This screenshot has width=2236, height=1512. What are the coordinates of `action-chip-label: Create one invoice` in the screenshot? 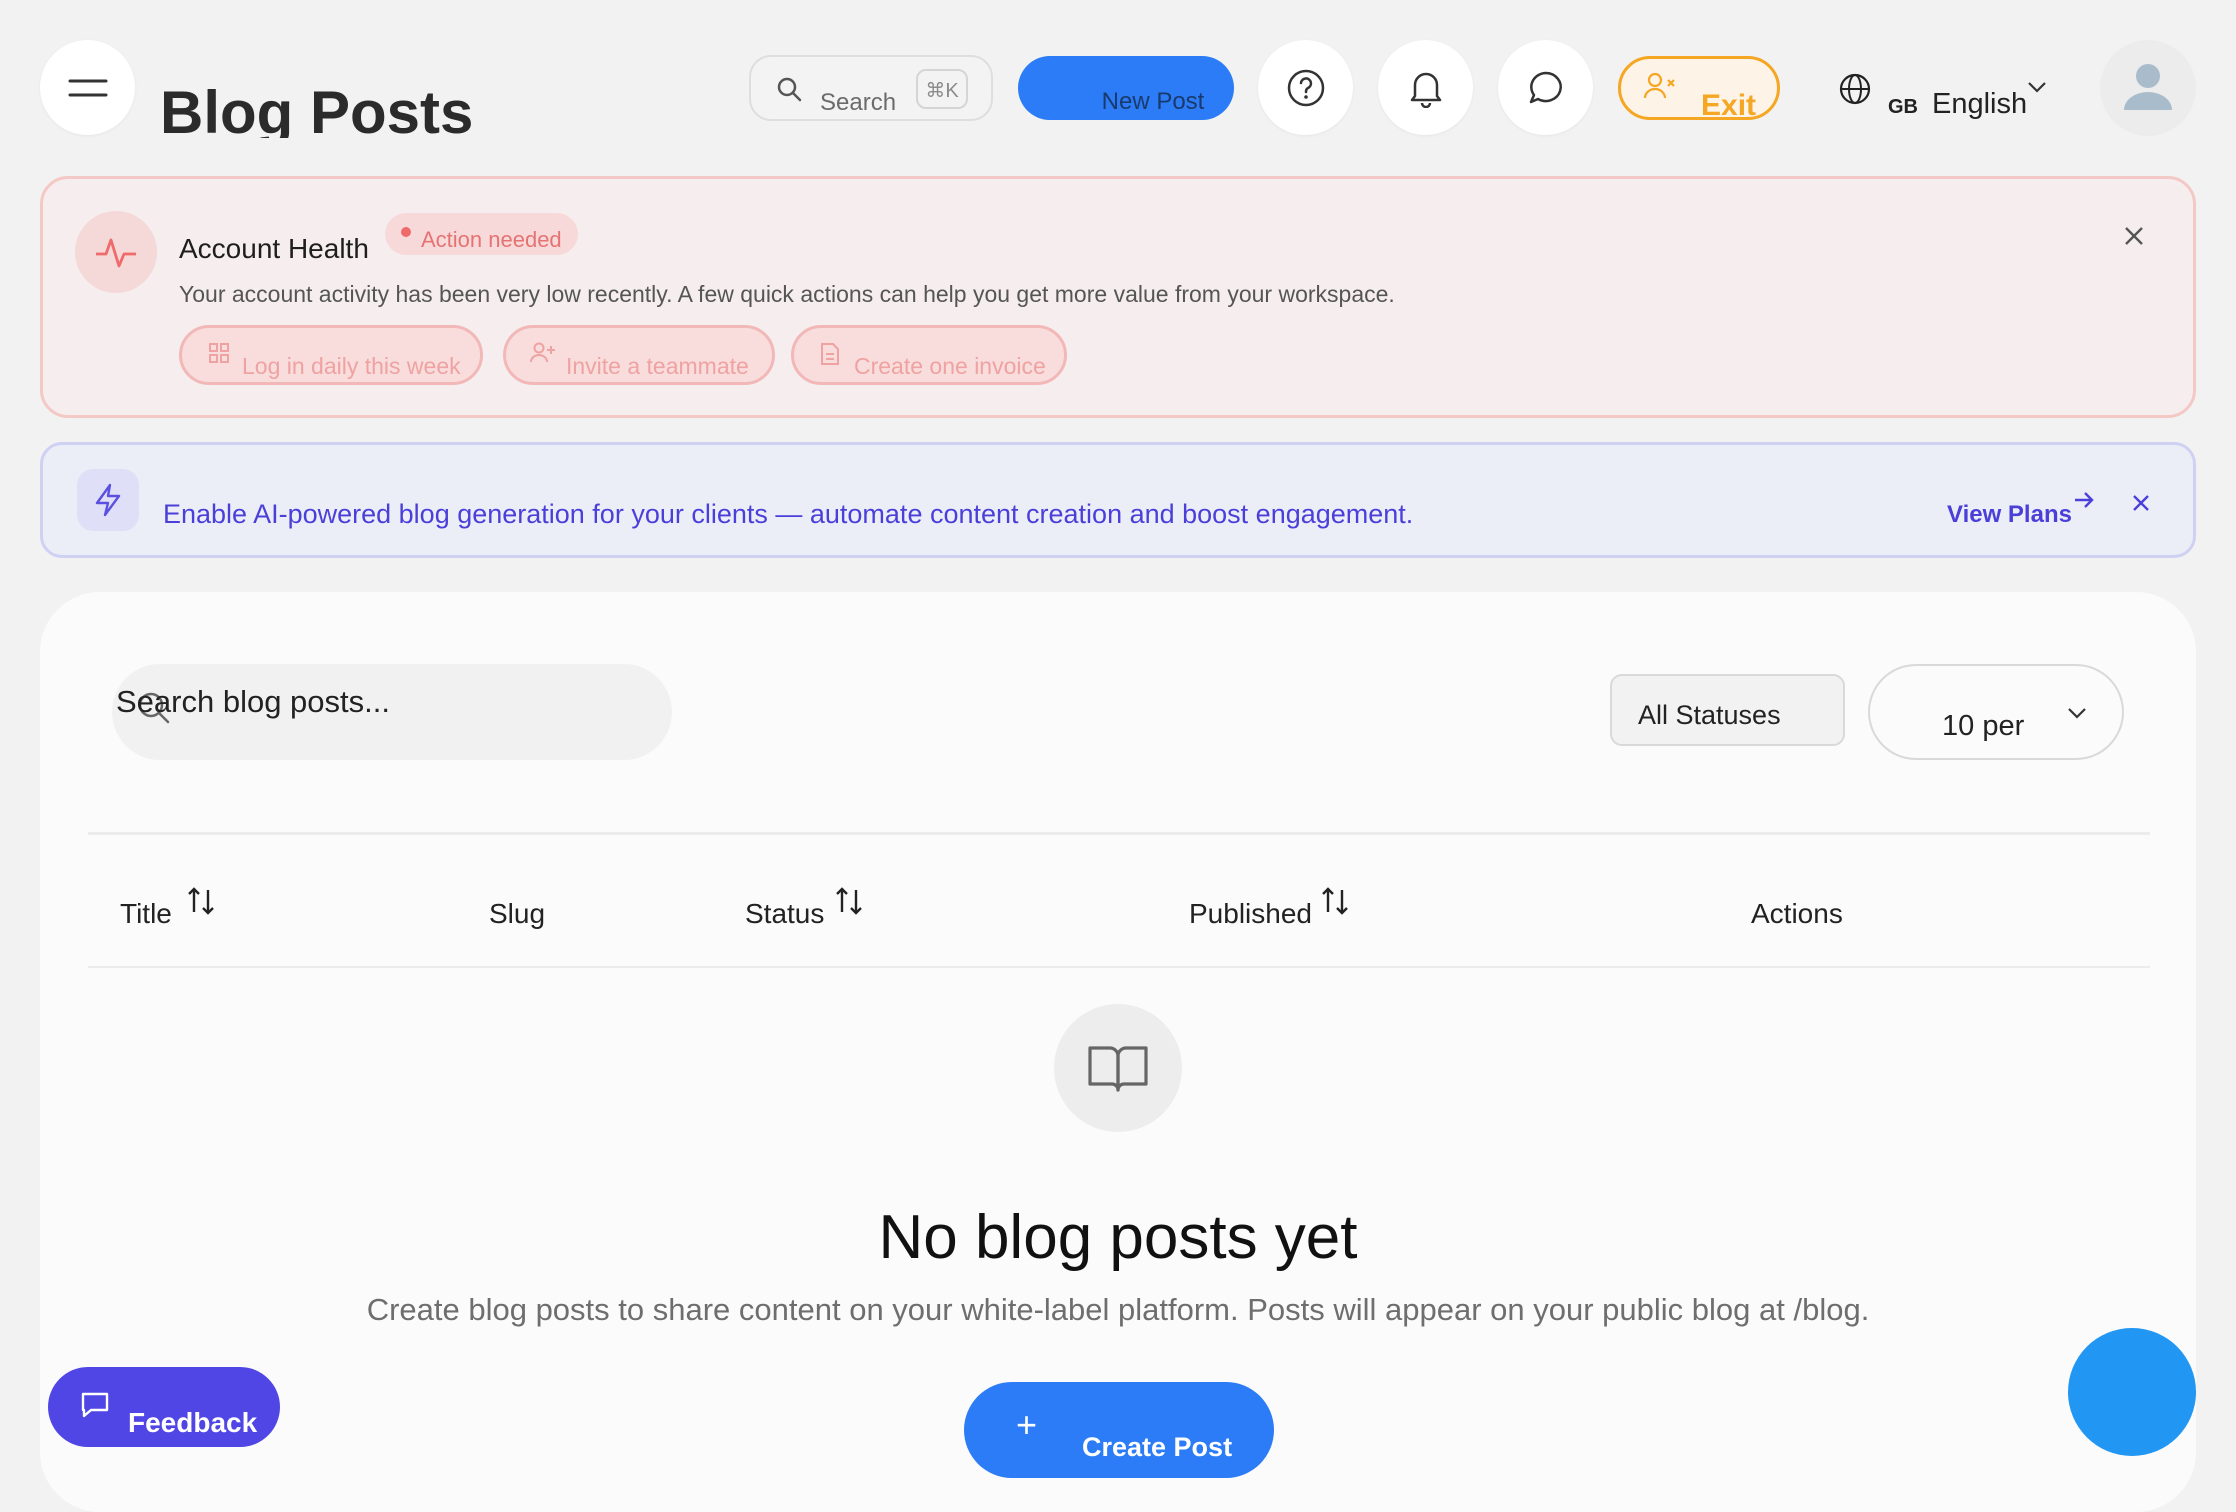 It's located at (950, 366).